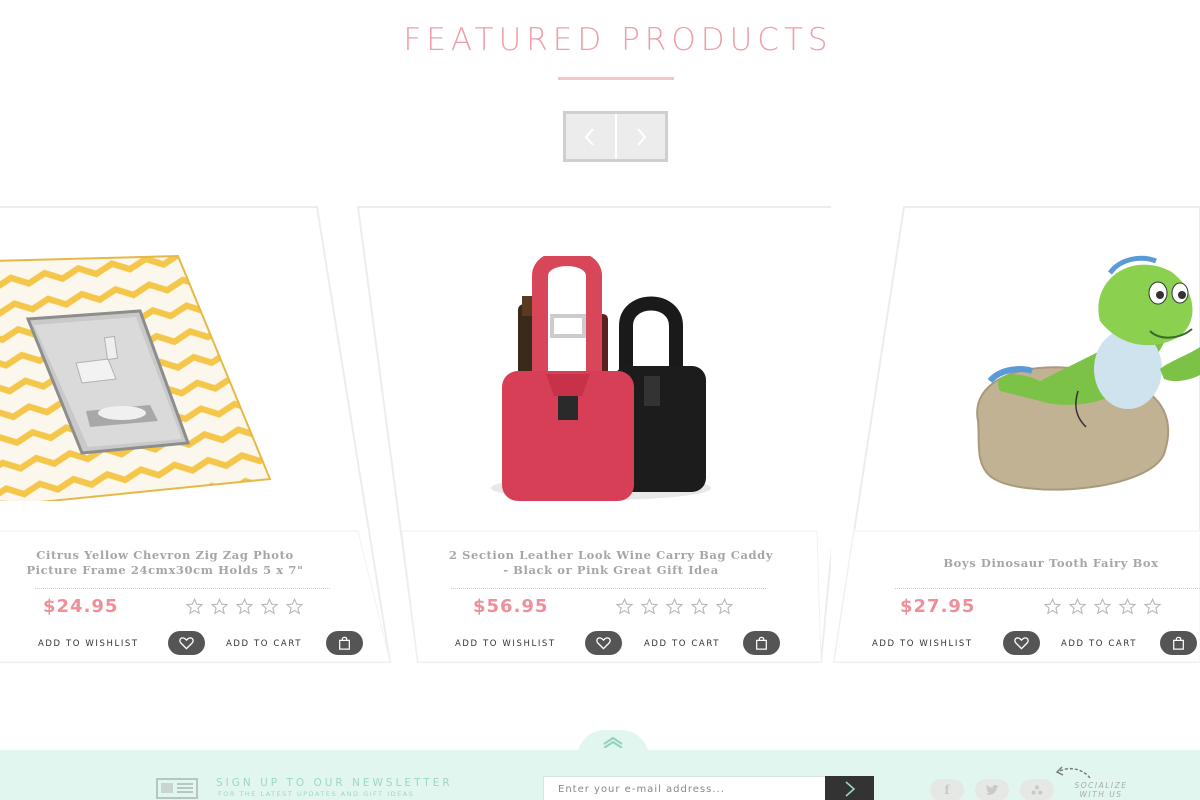  What do you see at coordinates (618, 40) in the screenshot?
I see `section-title: FEATURED PRODUCTS` at bounding box center [618, 40].